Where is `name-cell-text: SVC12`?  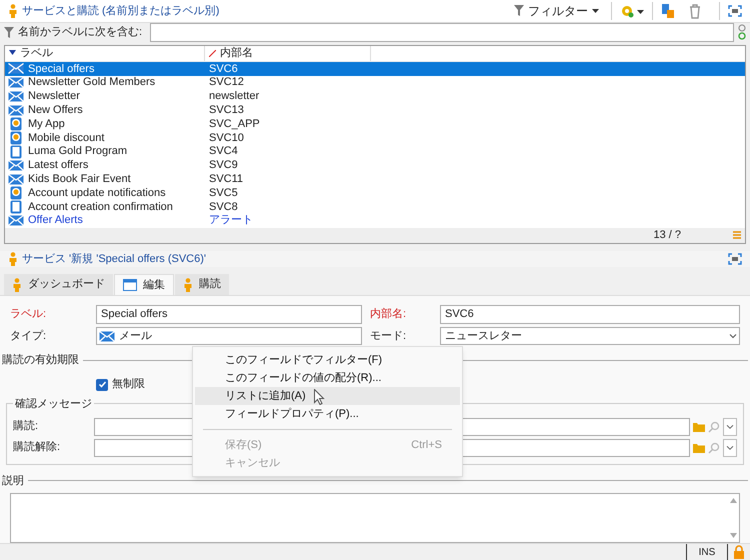 name-cell-text: SVC12 is located at coordinates (226, 82).